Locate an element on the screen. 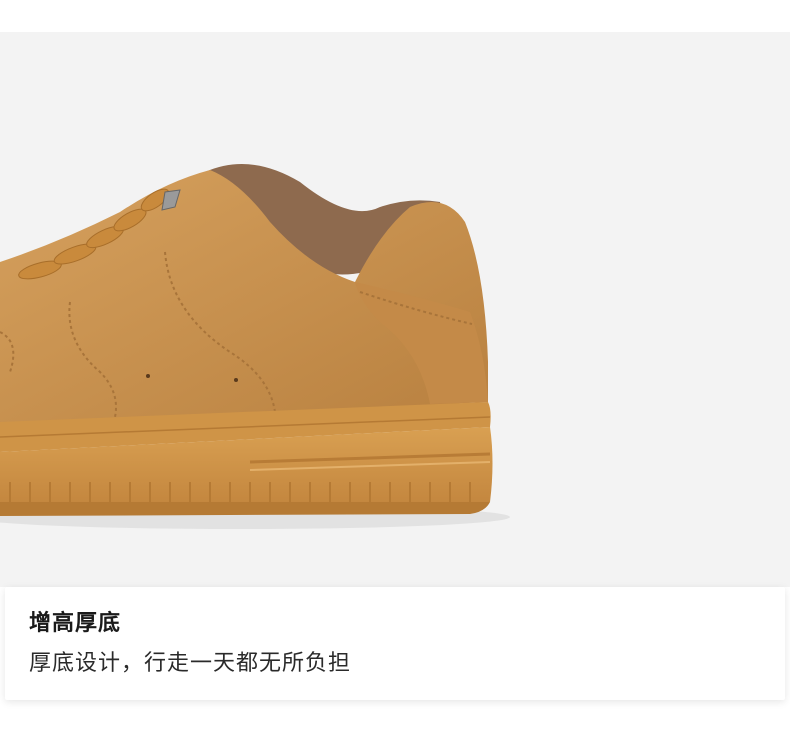  sole-bottom is located at coordinates (245, 509).